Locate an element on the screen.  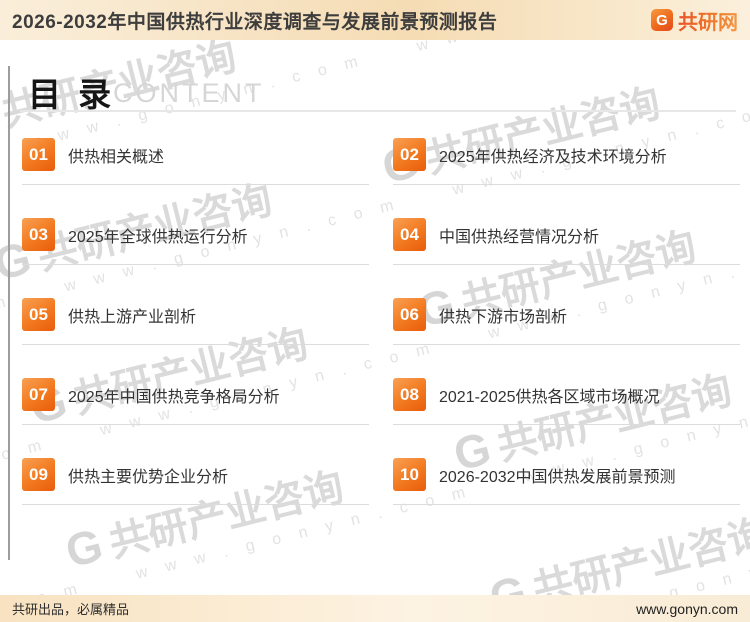
toc-item-09: 09 供热主要优势企业分析 is located at coordinates (195, 481).